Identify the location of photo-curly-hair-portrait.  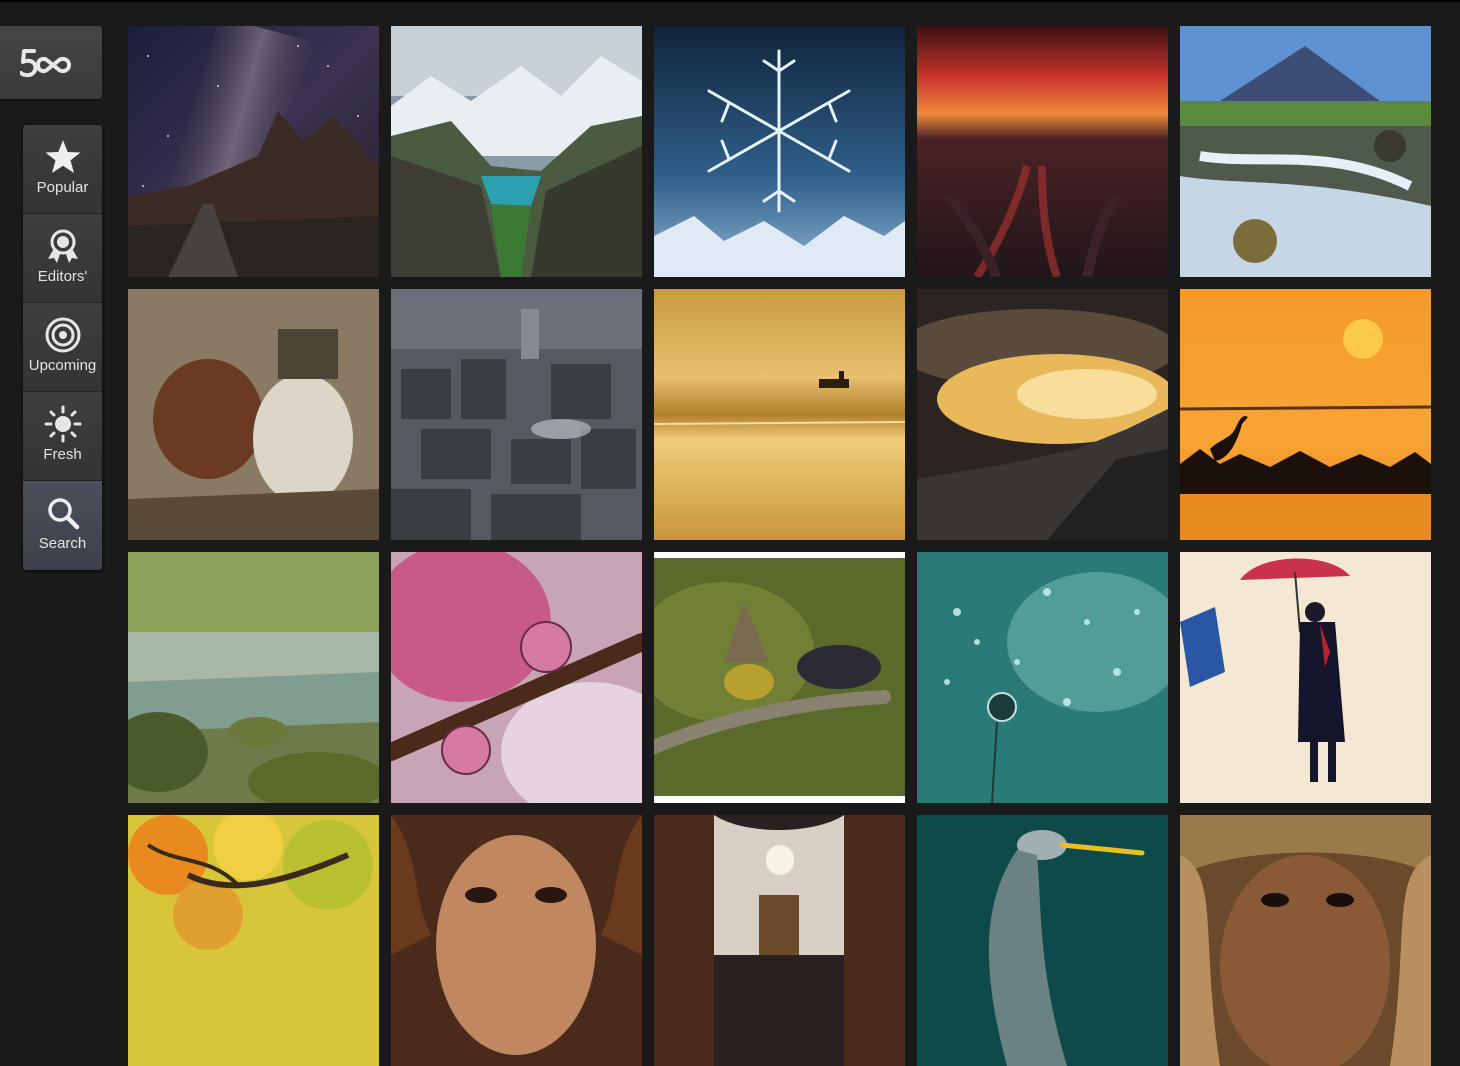
(516, 940).